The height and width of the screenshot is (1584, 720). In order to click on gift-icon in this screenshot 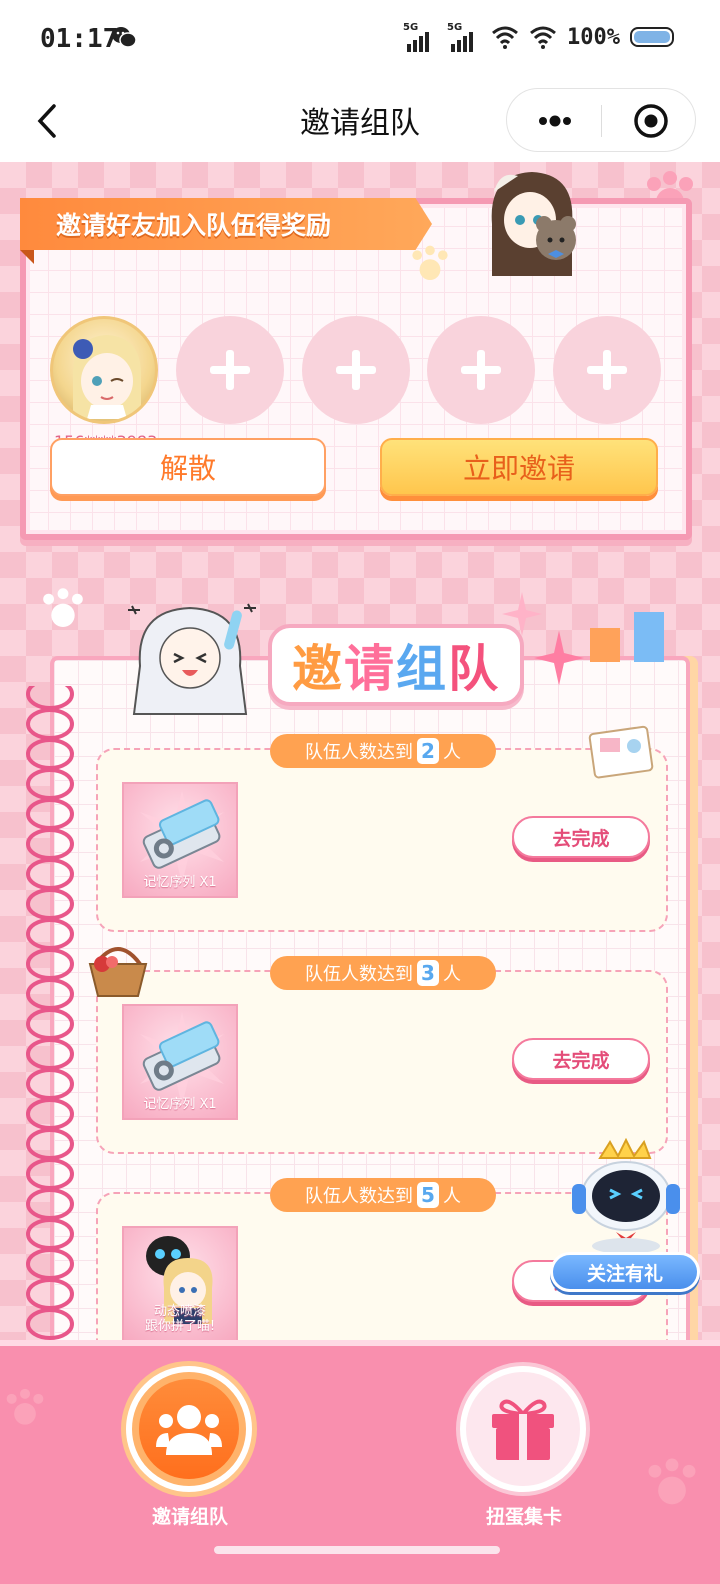, I will do `click(523, 1429)`.